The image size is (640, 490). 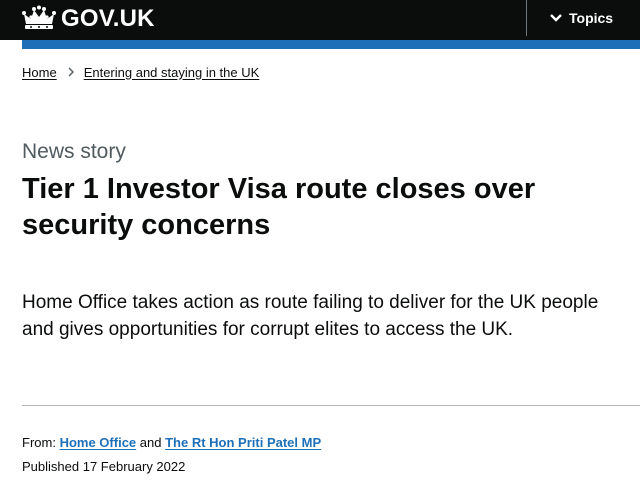 I want to click on topics-menu-button: Topics, so click(x=581, y=18).